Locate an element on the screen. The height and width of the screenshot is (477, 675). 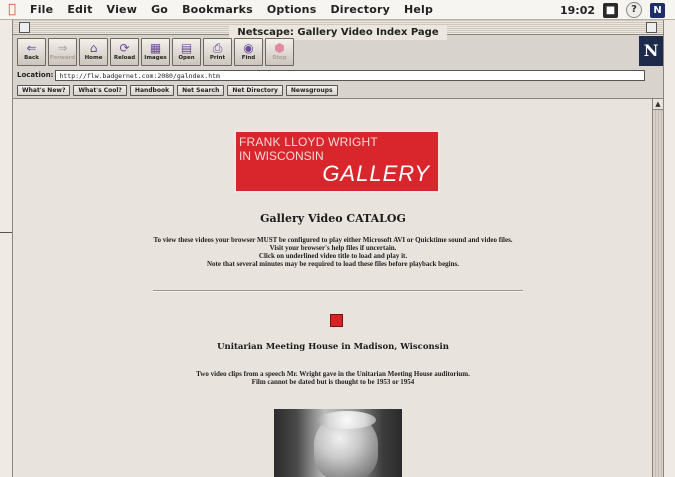
menu-view: View is located at coordinates (122, 9).